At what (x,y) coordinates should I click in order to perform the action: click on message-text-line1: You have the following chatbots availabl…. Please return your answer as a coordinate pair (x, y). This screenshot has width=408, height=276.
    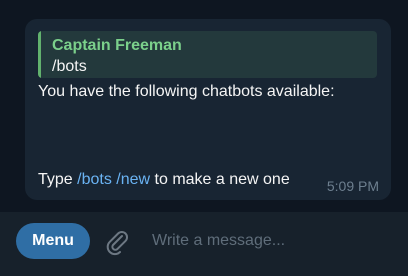
    Looking at the image, I should click on (186, 91).